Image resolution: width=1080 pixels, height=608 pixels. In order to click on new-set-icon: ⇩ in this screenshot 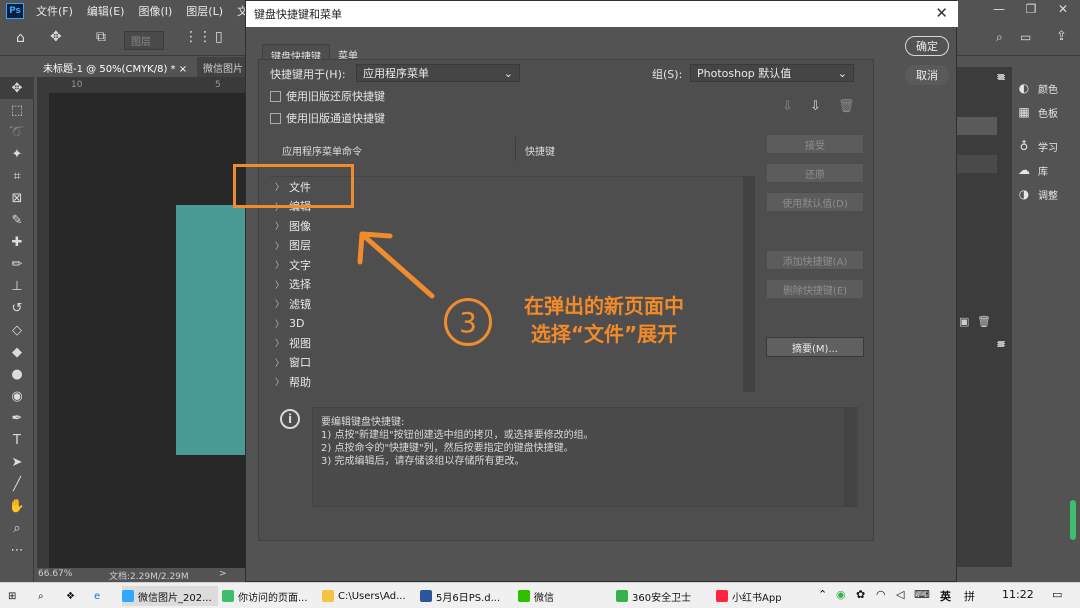, I will do `click(815, 106)`.